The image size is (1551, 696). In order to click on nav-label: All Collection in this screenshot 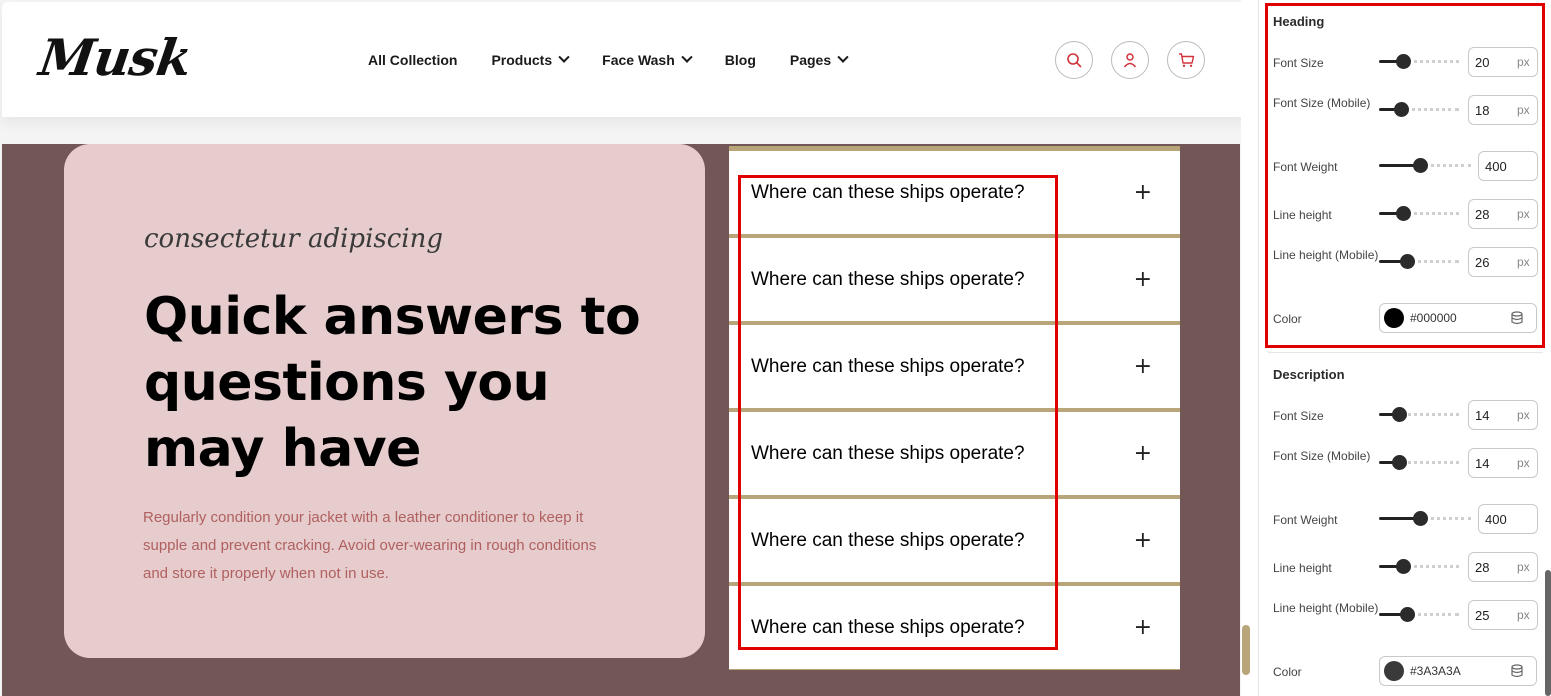, I will do `click(413, 60)`.